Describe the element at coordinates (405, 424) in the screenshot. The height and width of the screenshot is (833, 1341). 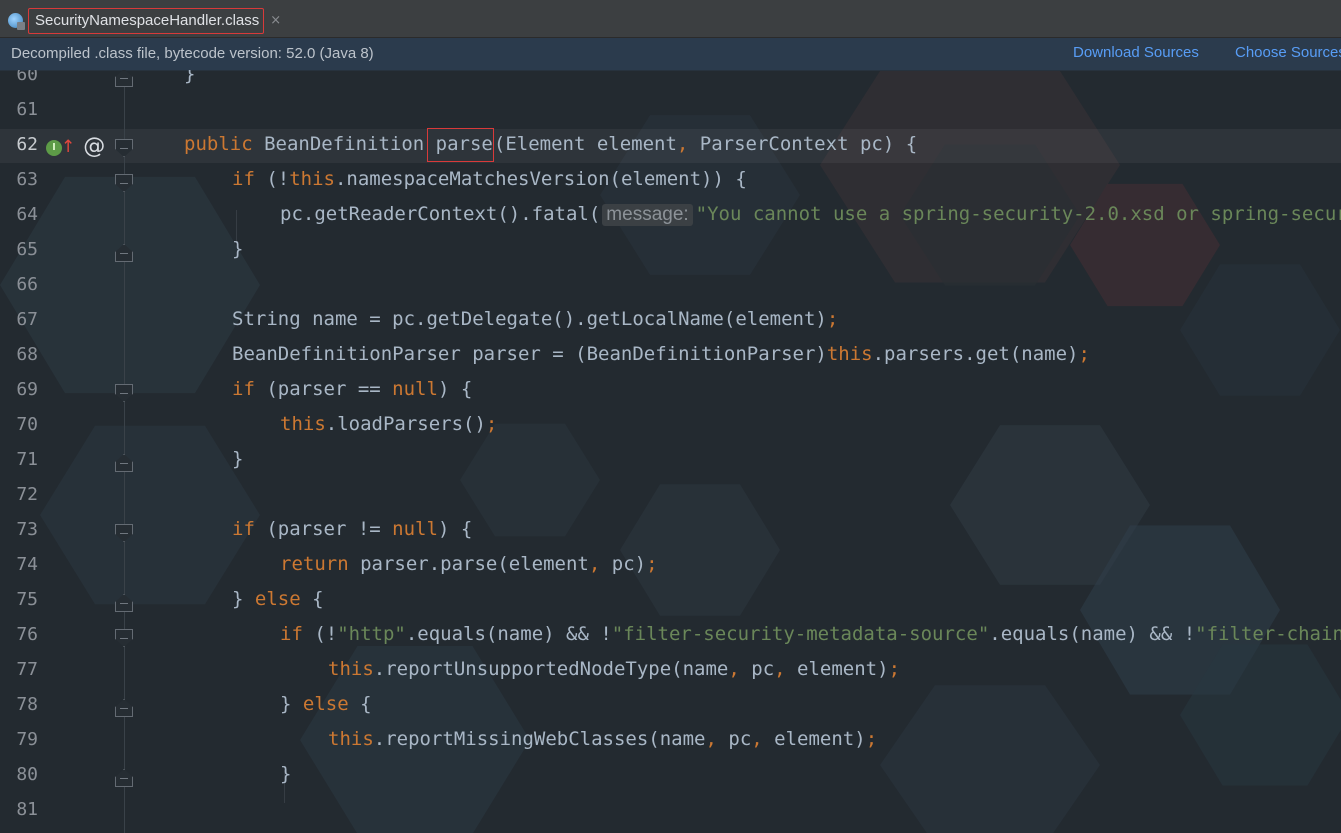
I see `code-token: .loadParsers()` at that location.